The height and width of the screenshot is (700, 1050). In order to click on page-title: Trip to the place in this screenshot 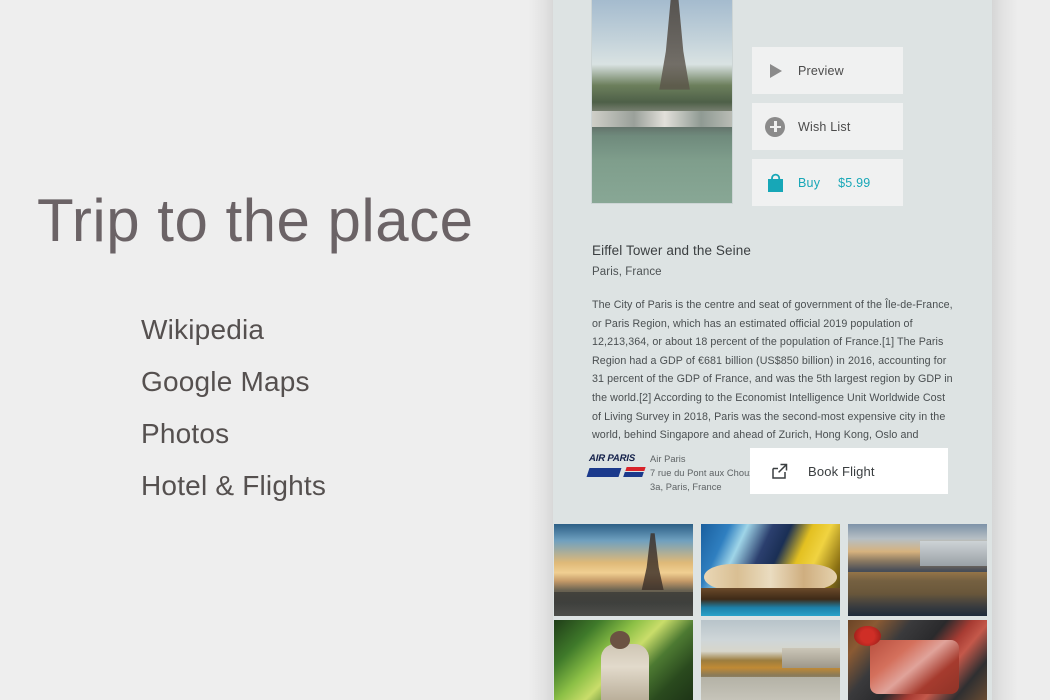, I will do `click(255, 220)`.